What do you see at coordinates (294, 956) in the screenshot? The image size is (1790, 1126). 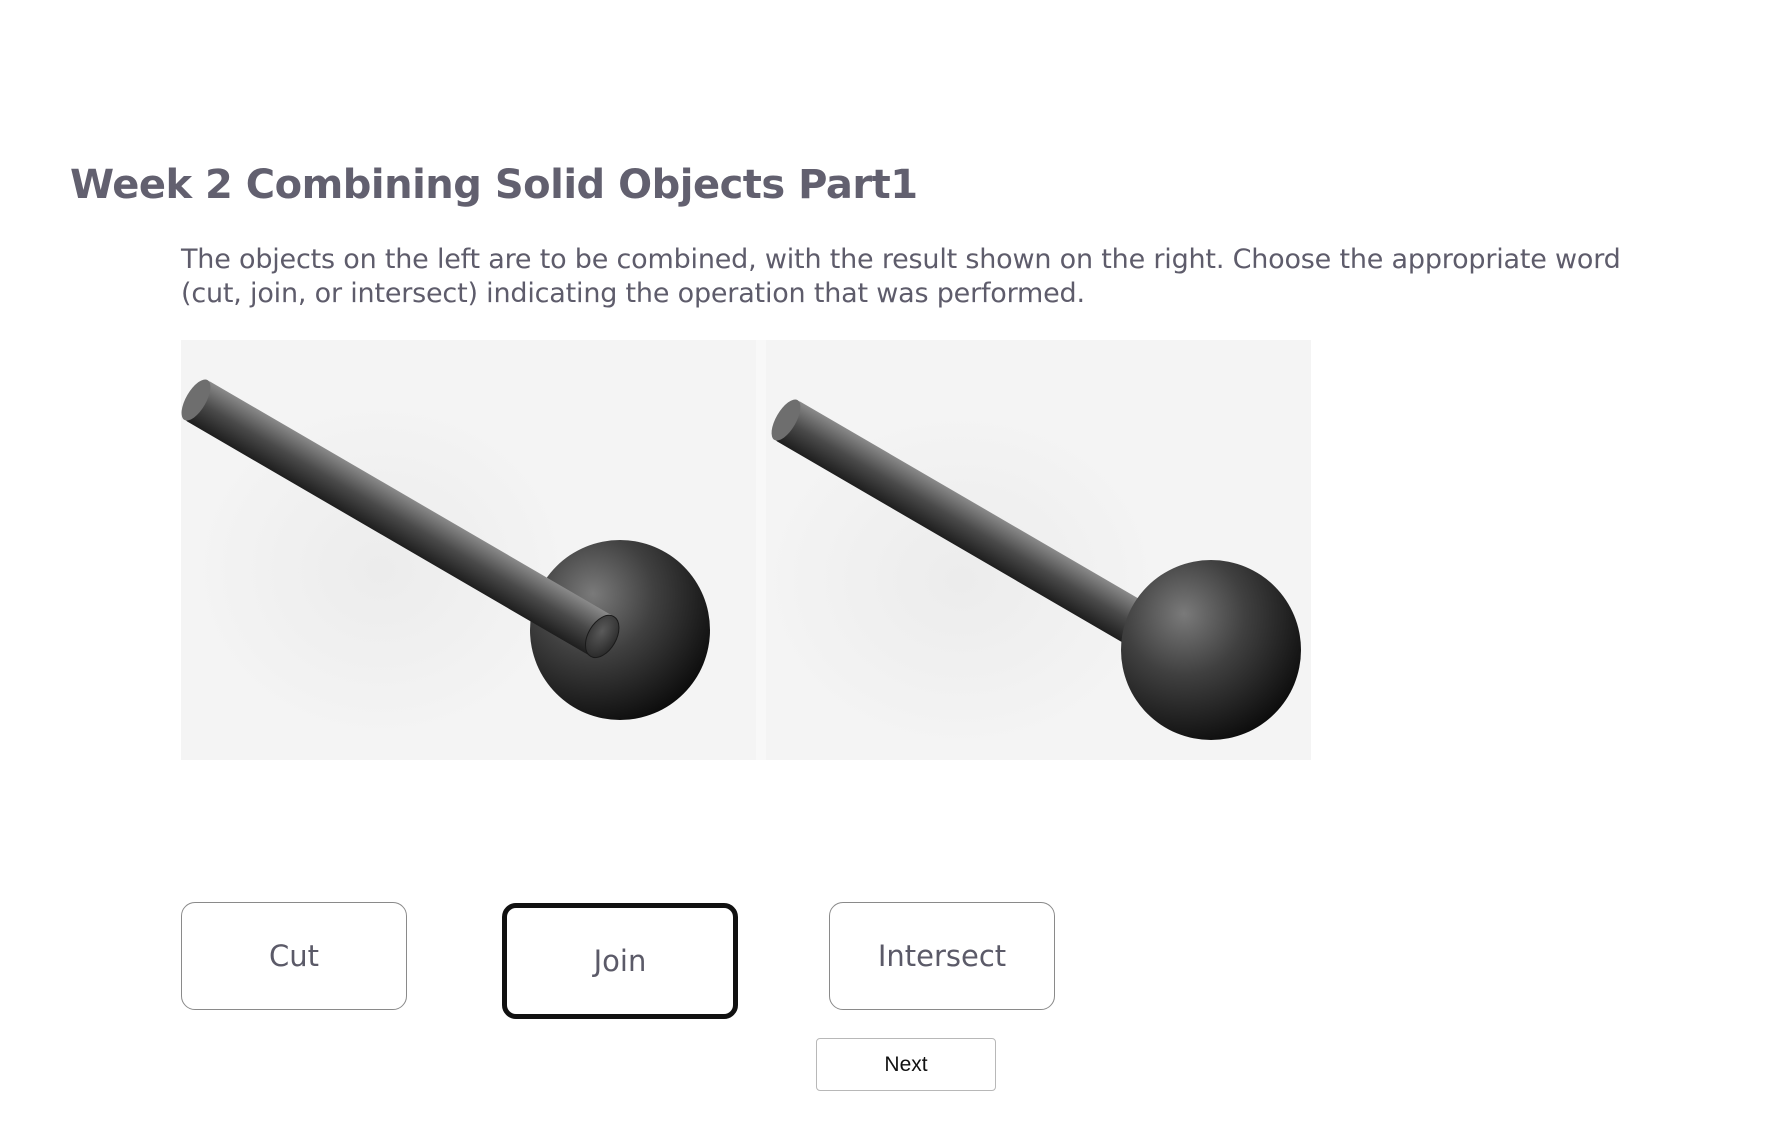 I see `cut-button: Cut` at bounding box center [294, 956].